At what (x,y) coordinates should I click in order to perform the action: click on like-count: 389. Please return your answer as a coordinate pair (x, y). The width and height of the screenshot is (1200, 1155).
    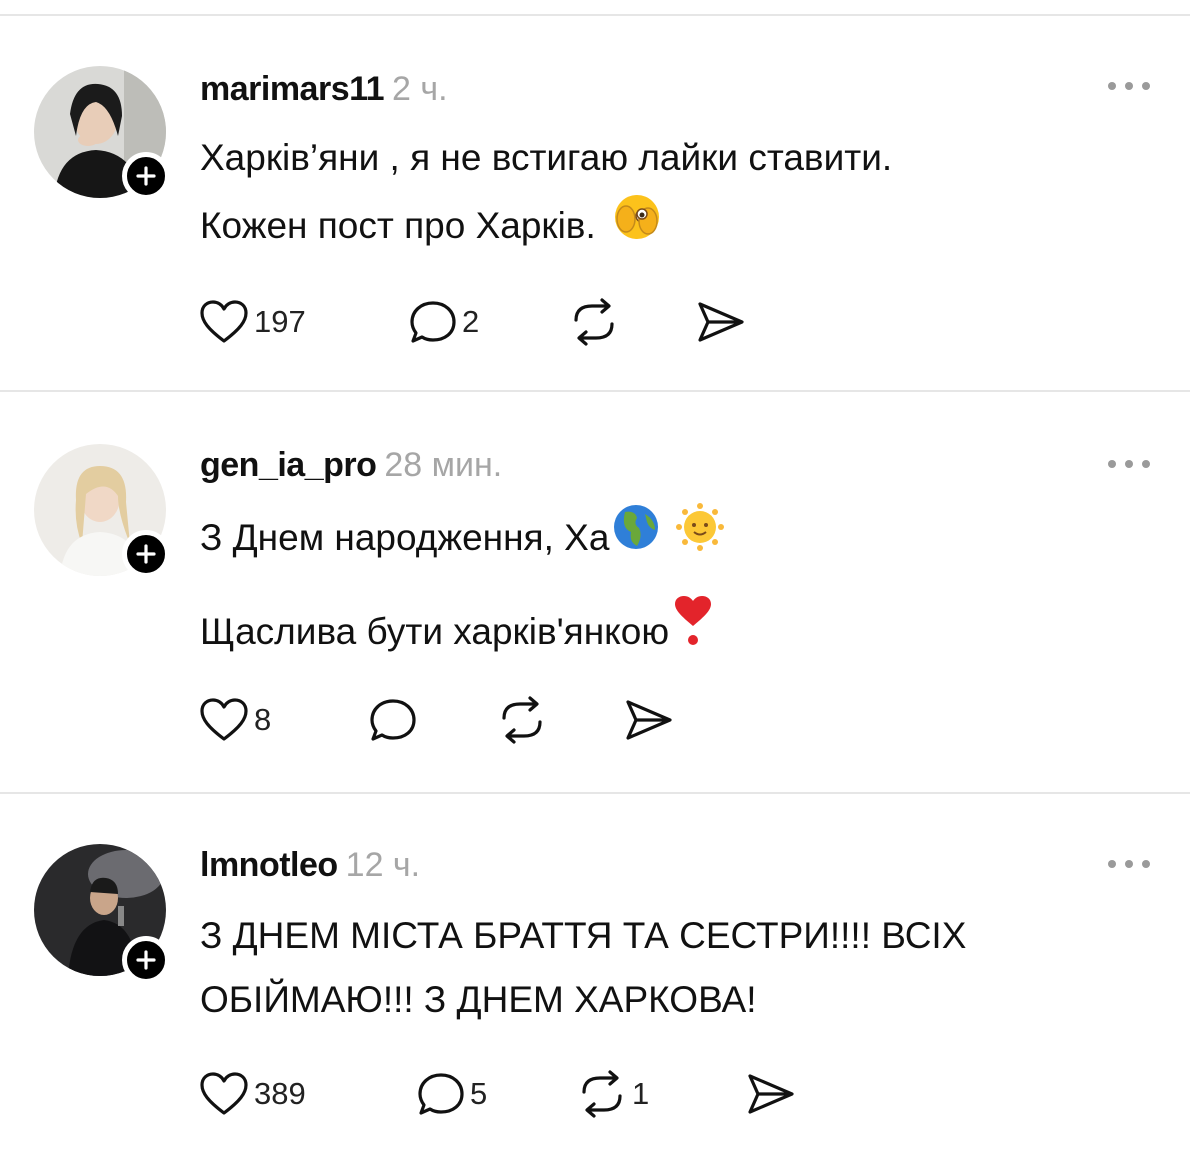
    Looking at the image, I should click on (280, 1093).